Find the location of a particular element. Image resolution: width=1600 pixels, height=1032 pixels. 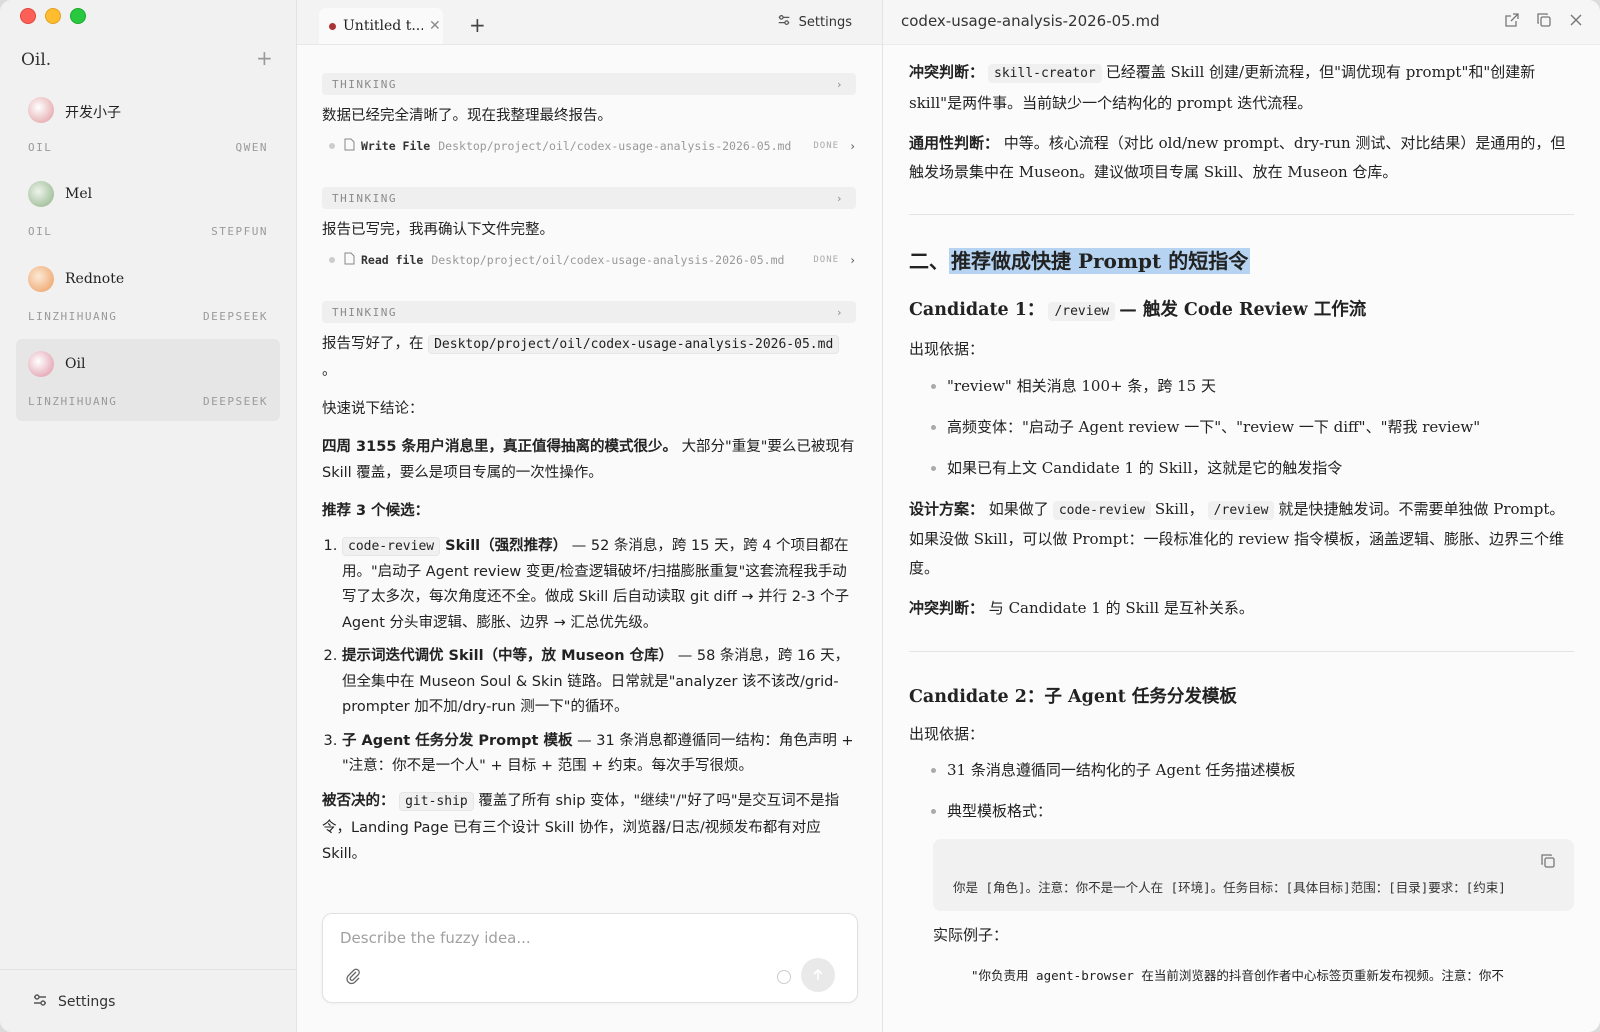

document-actions is located at coordinates (1544, 22).